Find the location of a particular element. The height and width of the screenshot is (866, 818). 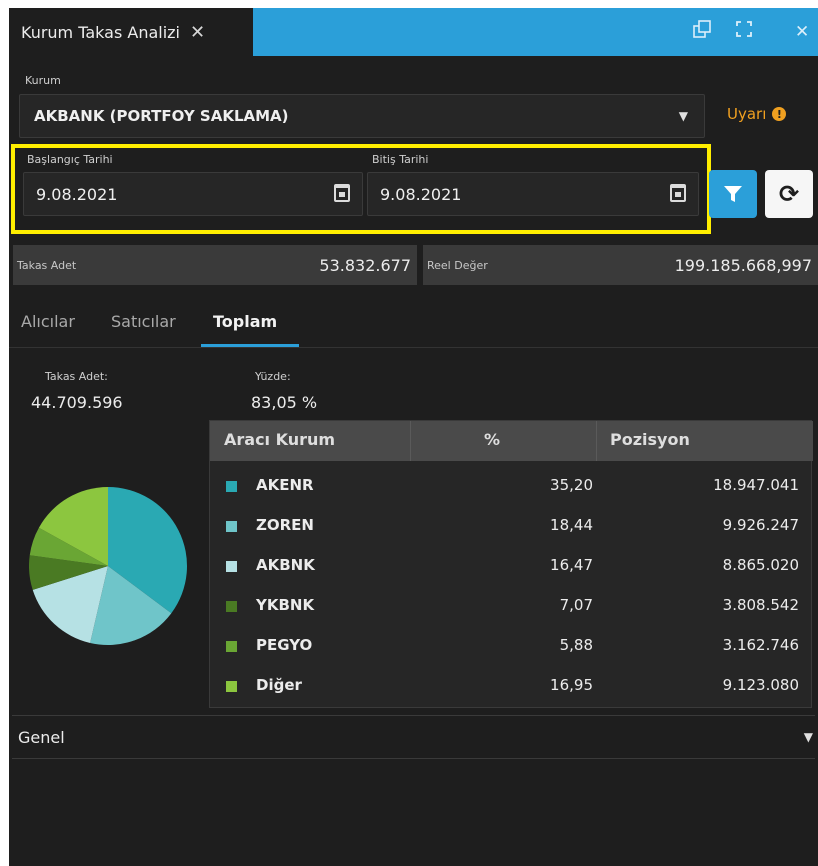

row-percent: 16,95 is located at coordinates (571, 685).